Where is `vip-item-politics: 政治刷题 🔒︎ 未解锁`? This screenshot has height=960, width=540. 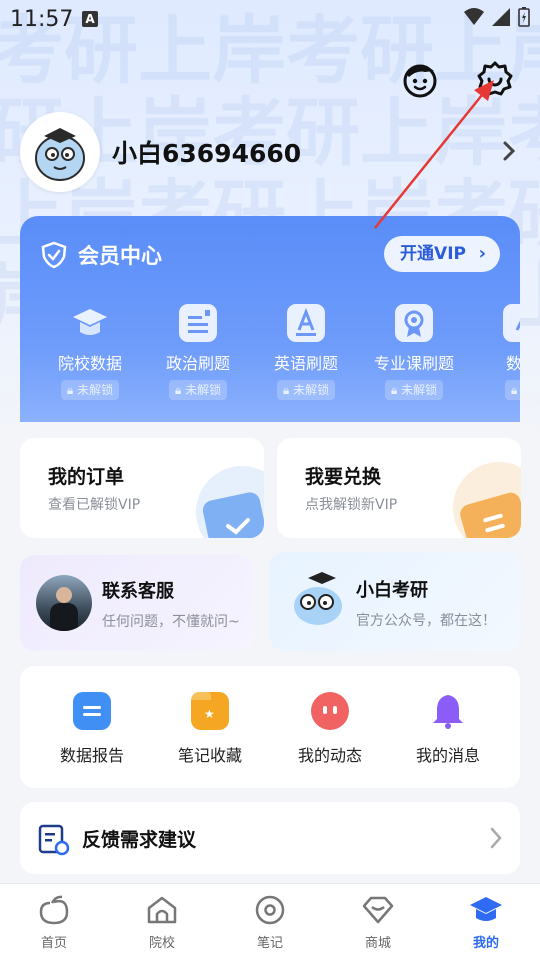 vip-item-politics: 政治刷题 🔒︎ 未解锁 is located at coordinates (198, 352).